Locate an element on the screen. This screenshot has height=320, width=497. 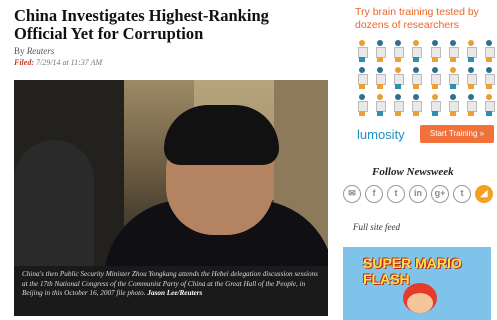
mario-face-icon is located at coordinates (420, 303).